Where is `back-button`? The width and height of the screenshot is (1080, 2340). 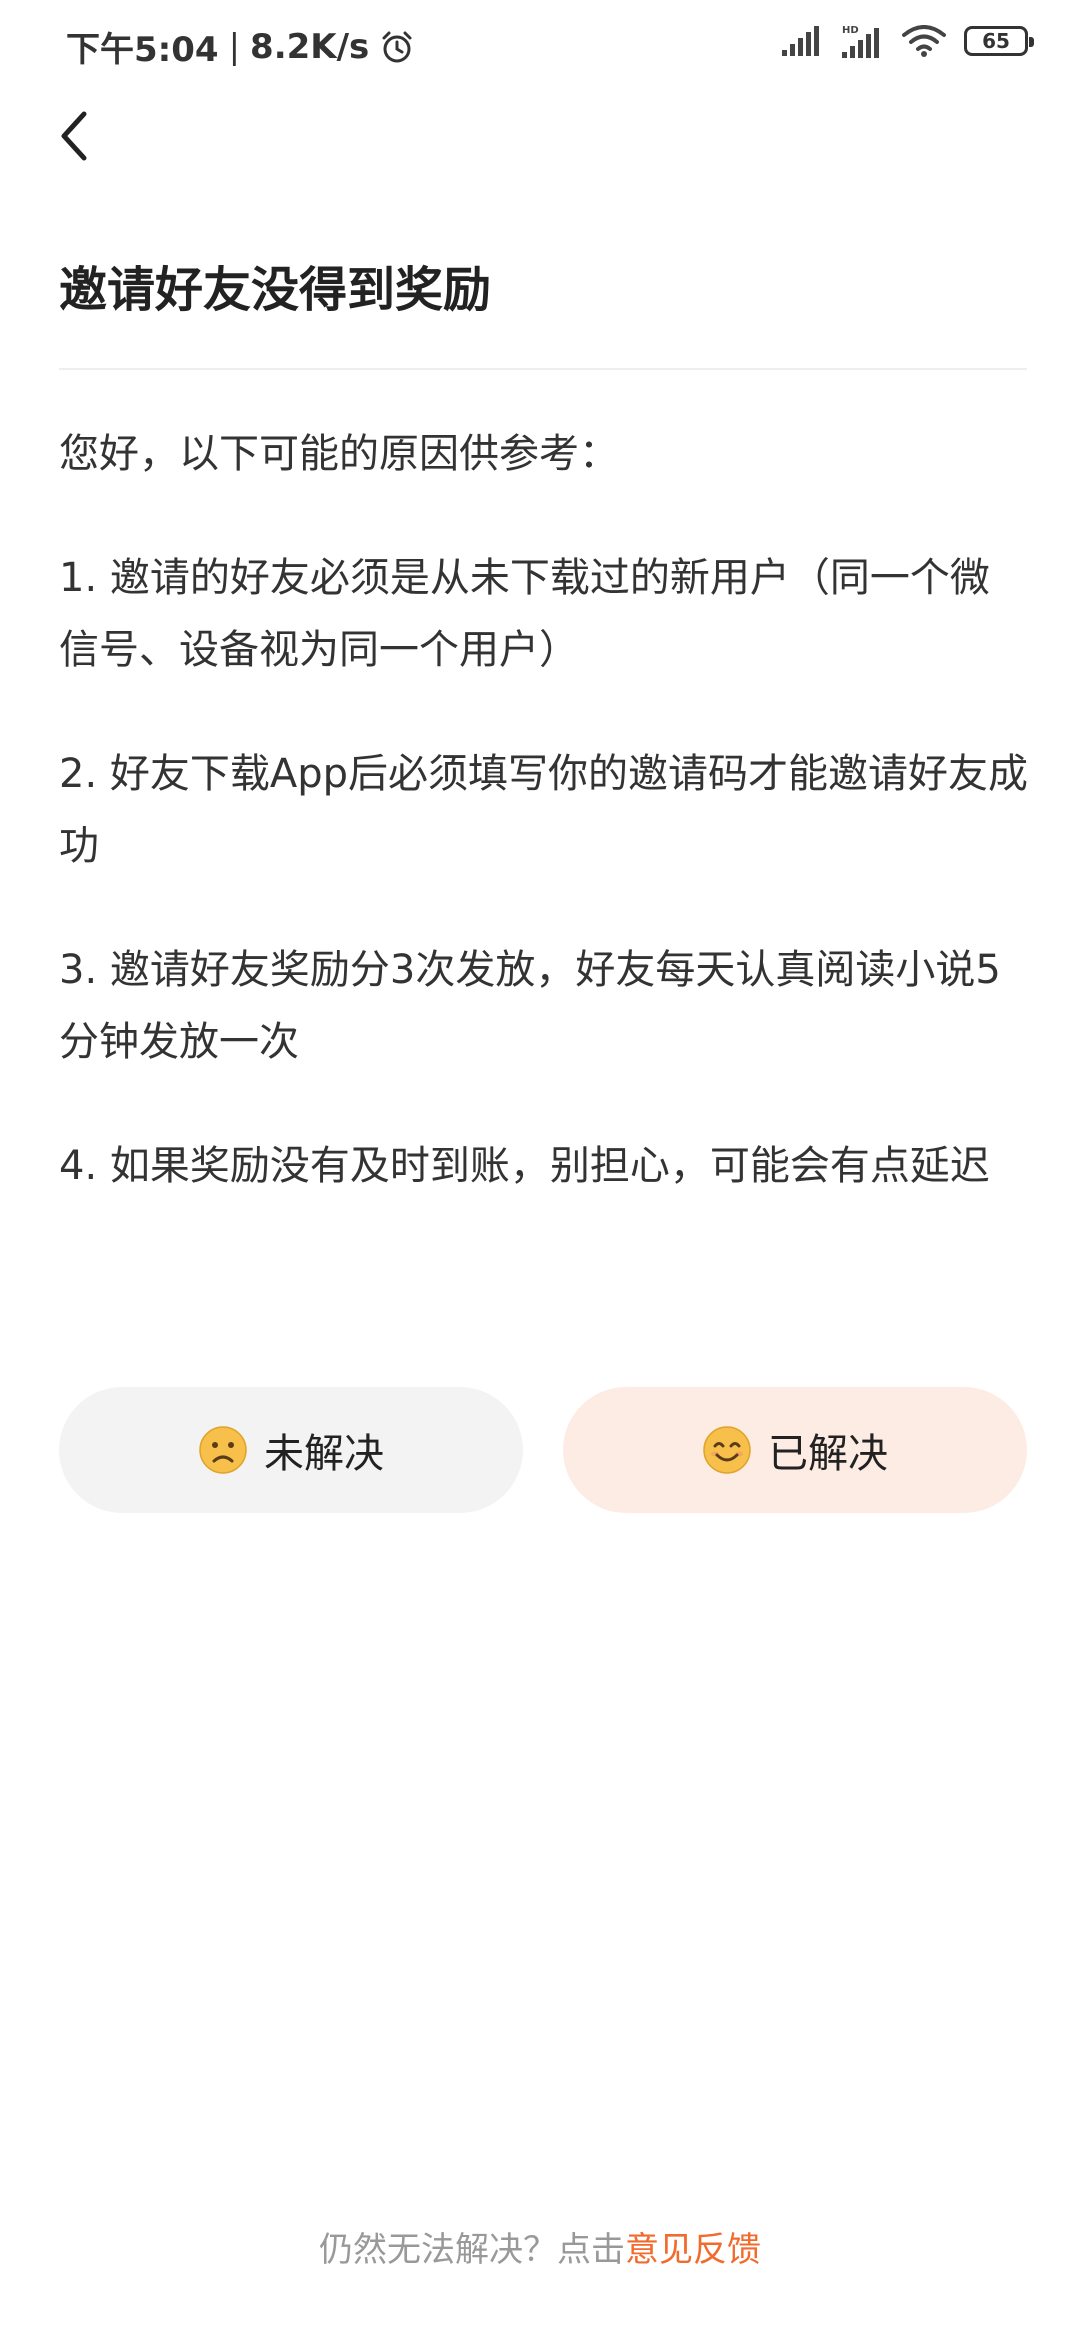 back-button is located at coordinates (74, 136).